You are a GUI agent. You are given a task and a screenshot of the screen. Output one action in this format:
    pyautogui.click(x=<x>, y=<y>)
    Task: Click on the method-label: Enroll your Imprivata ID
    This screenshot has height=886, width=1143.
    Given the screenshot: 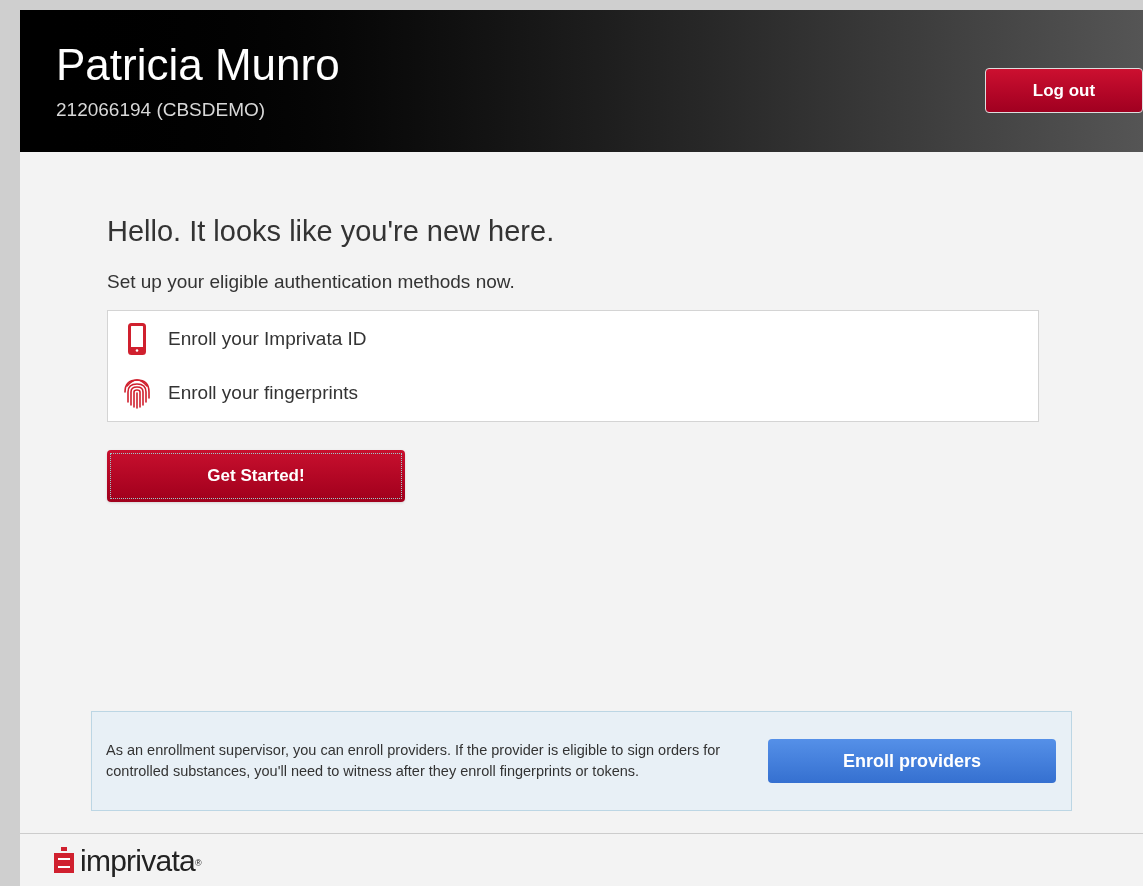 What is the action you would take?
    pyautogui.click(x=267, y=338)
    